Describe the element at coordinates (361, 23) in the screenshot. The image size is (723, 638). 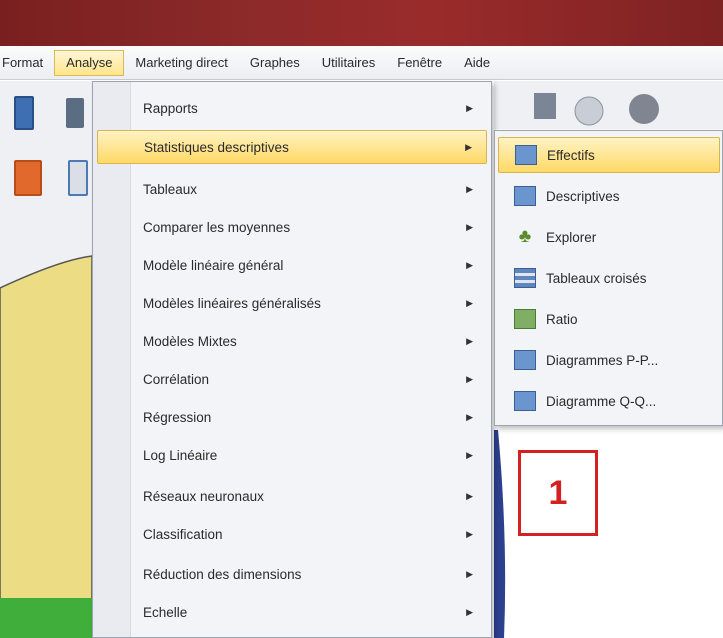
I see `window-title-bar` at that location.